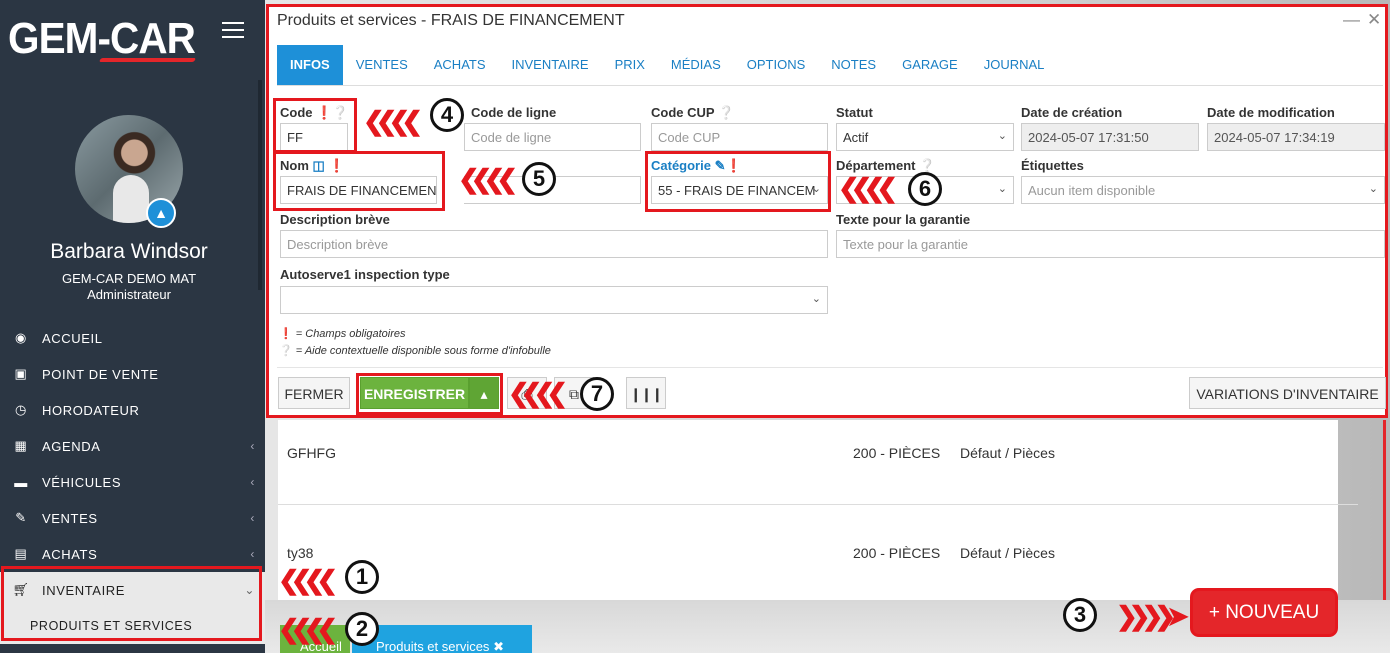  Describe the element at coordinates (314, 393) in the screenshot. I see `fermer-button: FERMER` at that location.